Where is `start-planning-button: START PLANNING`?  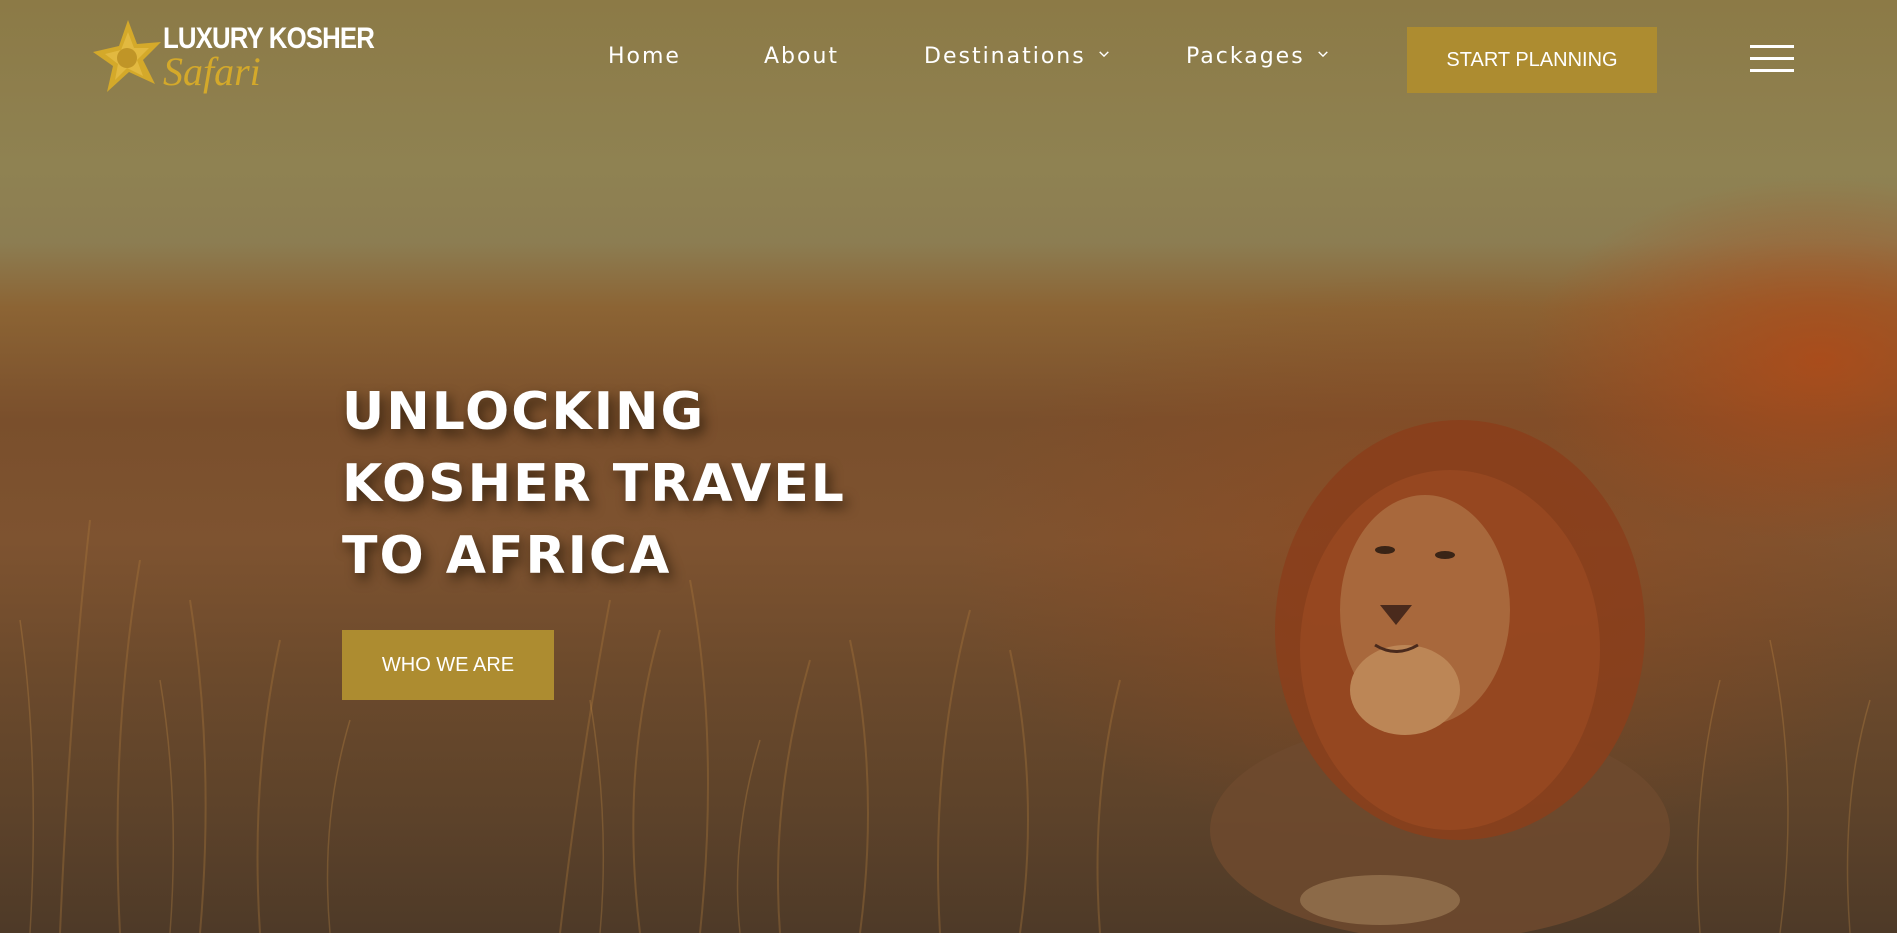 start-planning-button: START PLANNING is located at coordinates (1532, 60).